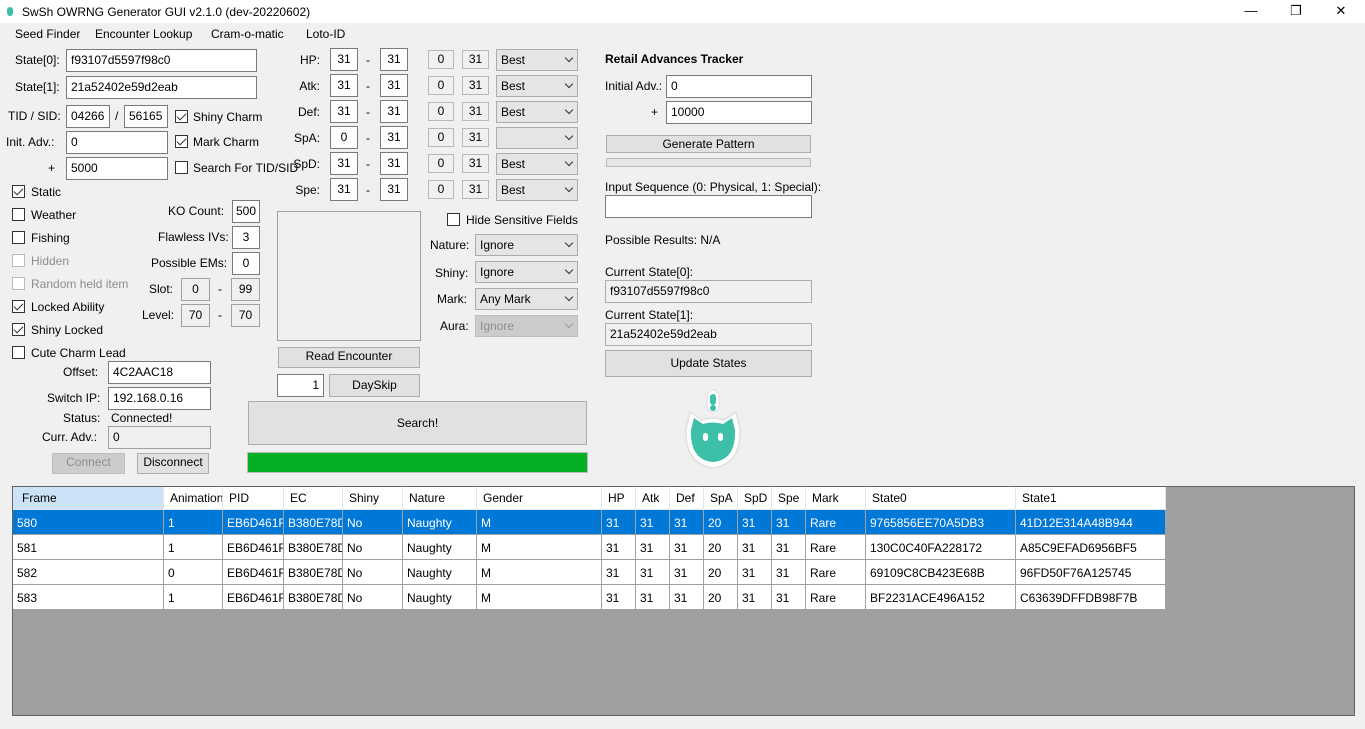 This screenshot has height=729, width=1365. I want to click on column-header: HP, so click(619, 498).